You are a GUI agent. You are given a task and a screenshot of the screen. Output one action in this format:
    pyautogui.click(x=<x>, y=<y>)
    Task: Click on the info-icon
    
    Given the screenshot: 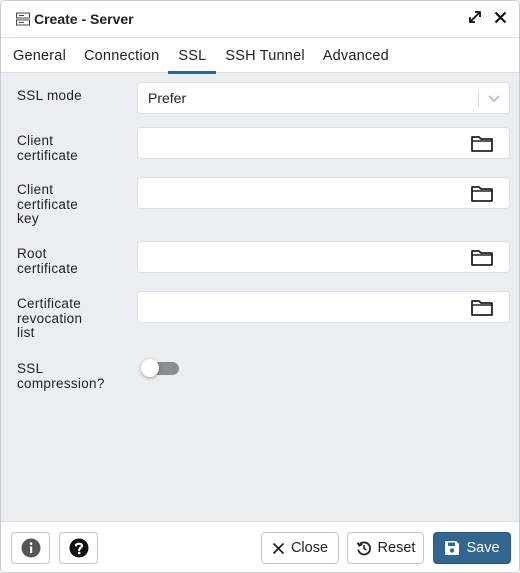 What is the action you would take?
    pyautogui.click(x=31, y=548)
    